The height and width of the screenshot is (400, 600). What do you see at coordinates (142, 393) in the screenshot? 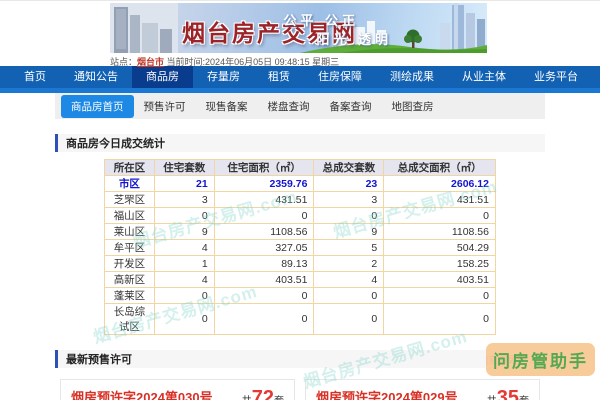
I see `permit-number-link: 烟房预许字2024第030号` at bounding box center [142, 393].